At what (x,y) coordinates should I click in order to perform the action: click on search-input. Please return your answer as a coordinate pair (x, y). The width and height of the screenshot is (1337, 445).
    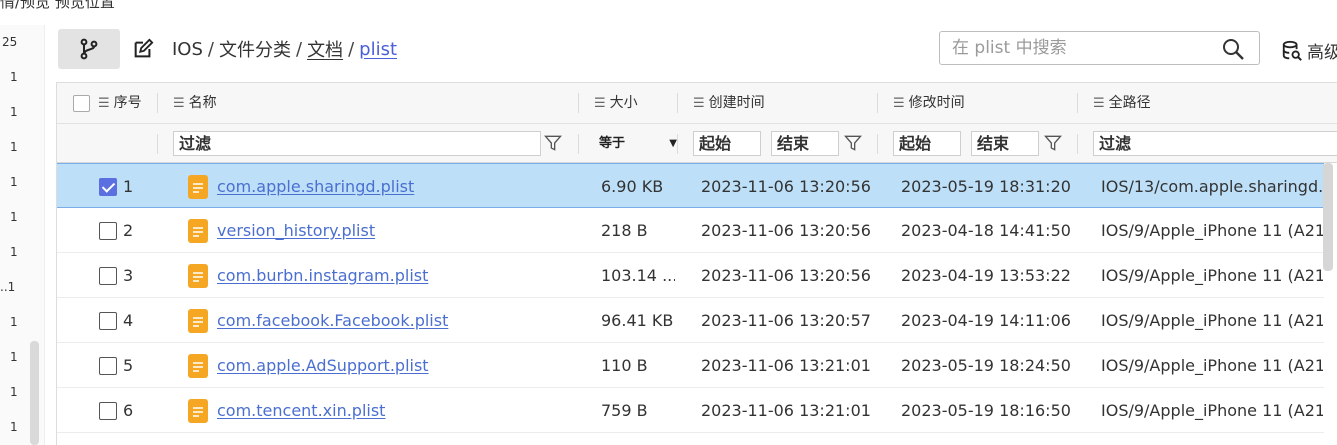
    Looking at the image, I should click on (1077, 48).